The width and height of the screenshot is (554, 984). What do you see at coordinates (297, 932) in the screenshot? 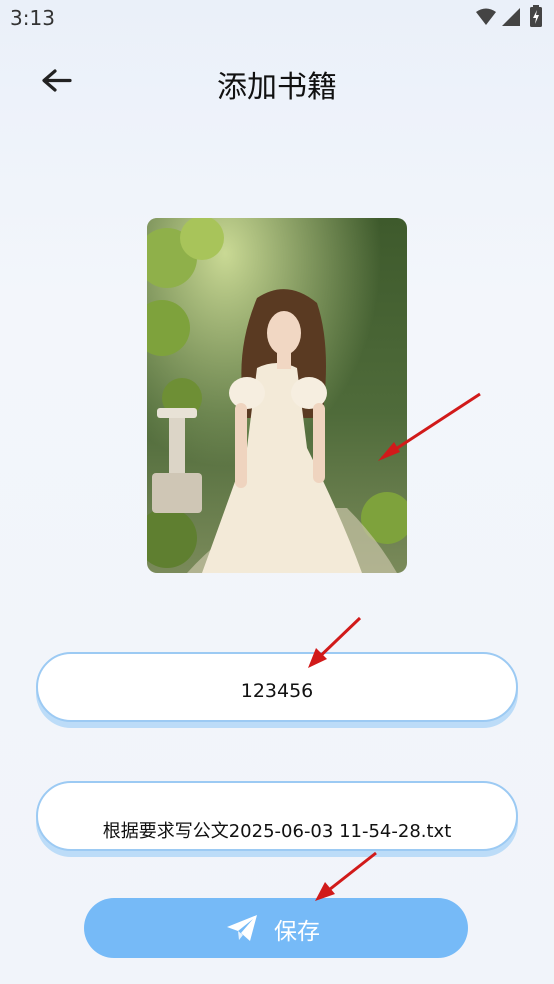
I see `save-button-label: 保存` at bounding box center [297, 932].